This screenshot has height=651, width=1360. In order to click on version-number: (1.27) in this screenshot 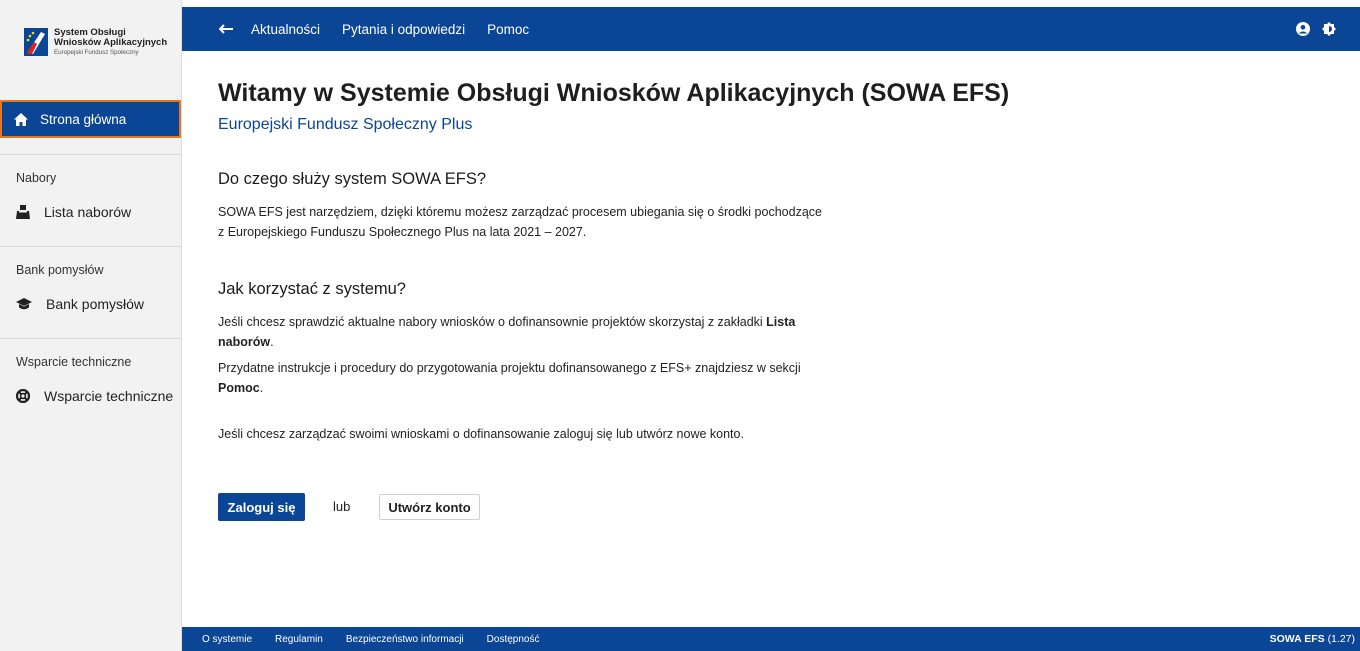, I will do `click(1341, 639)`.